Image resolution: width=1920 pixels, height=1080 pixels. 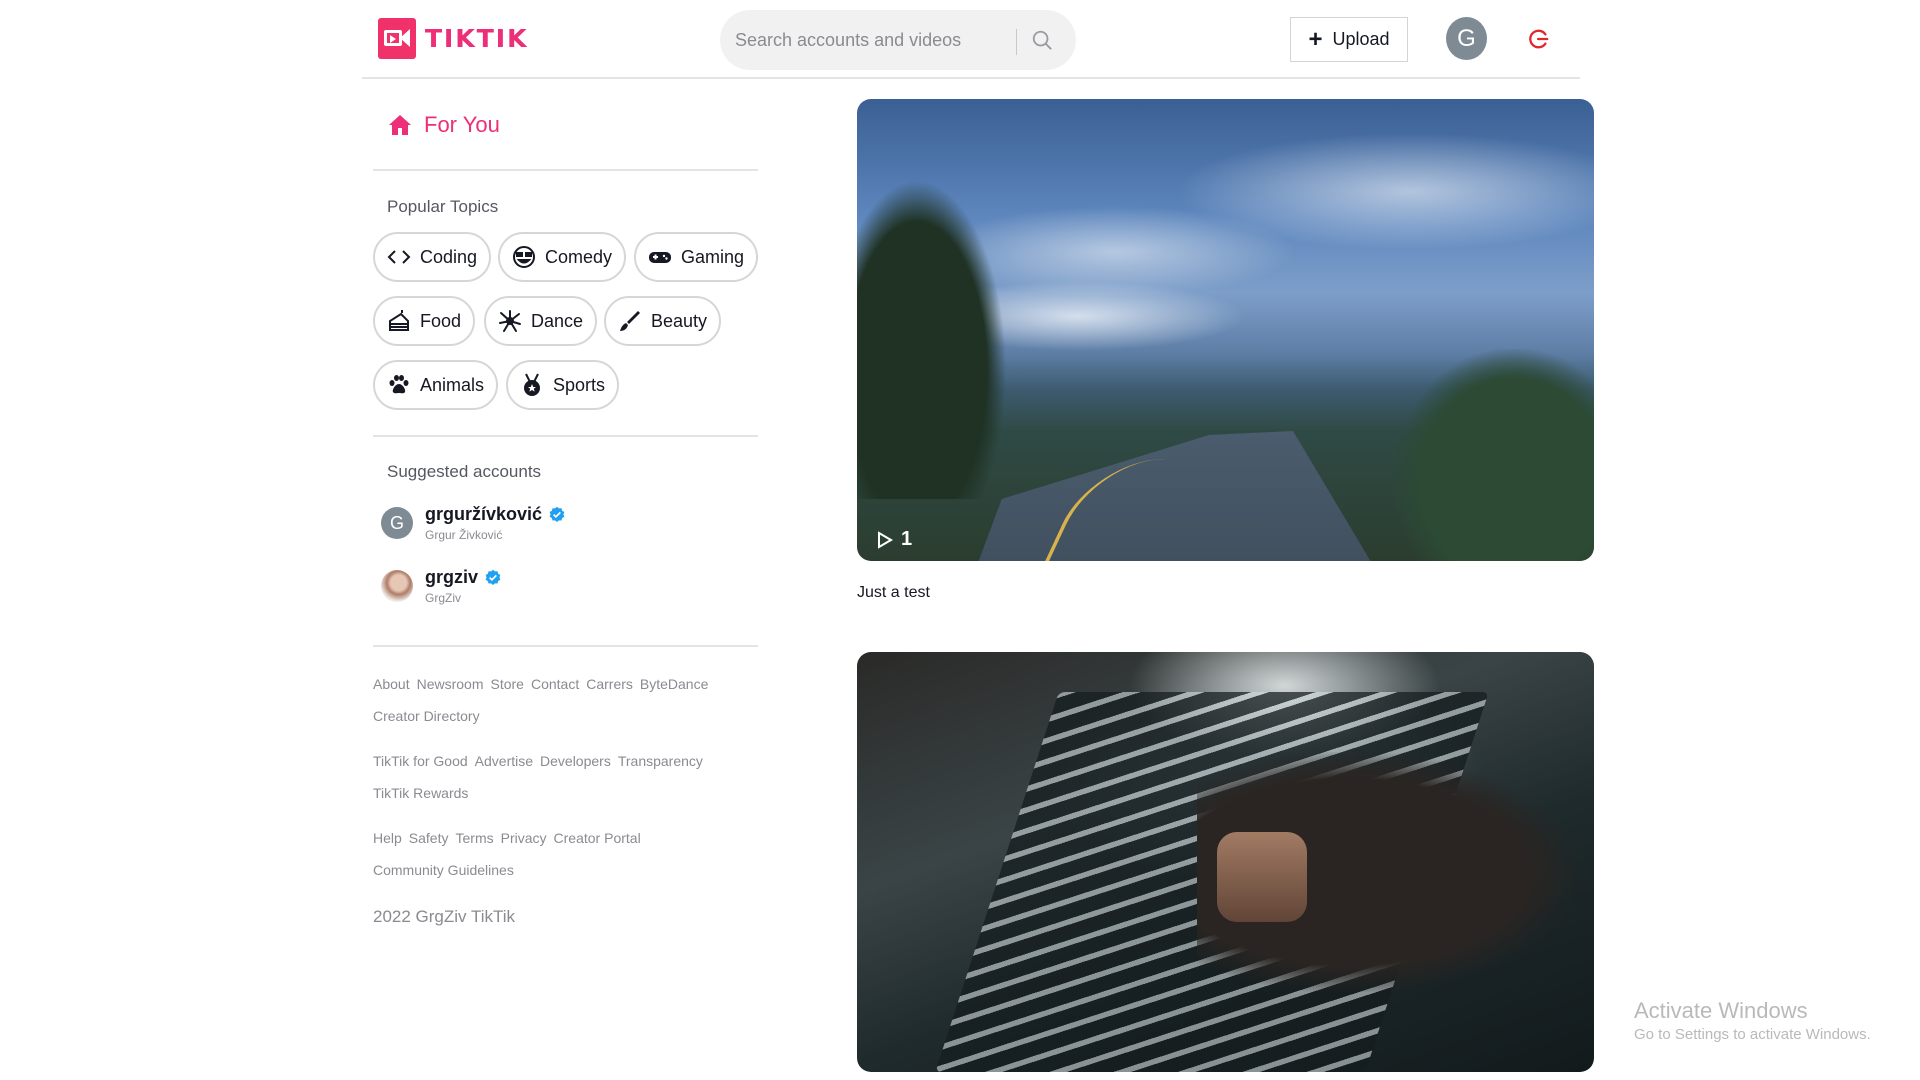 I want to click on suggested-account: G grguržívković Grgur Živković, so click(x=473, y=523).